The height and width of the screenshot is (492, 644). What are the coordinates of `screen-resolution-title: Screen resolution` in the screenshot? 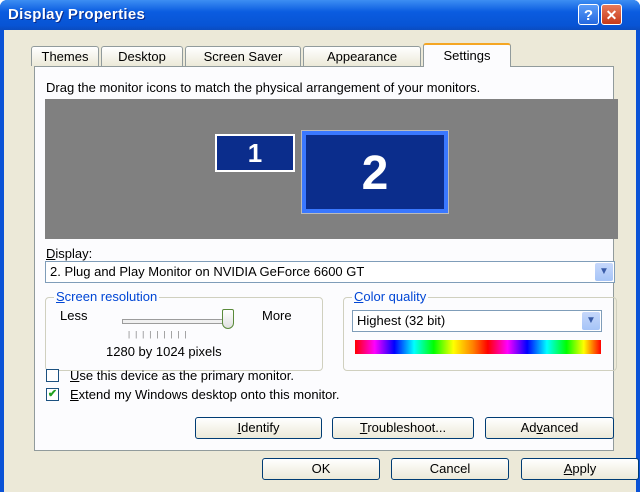 It's located at (107, 296).